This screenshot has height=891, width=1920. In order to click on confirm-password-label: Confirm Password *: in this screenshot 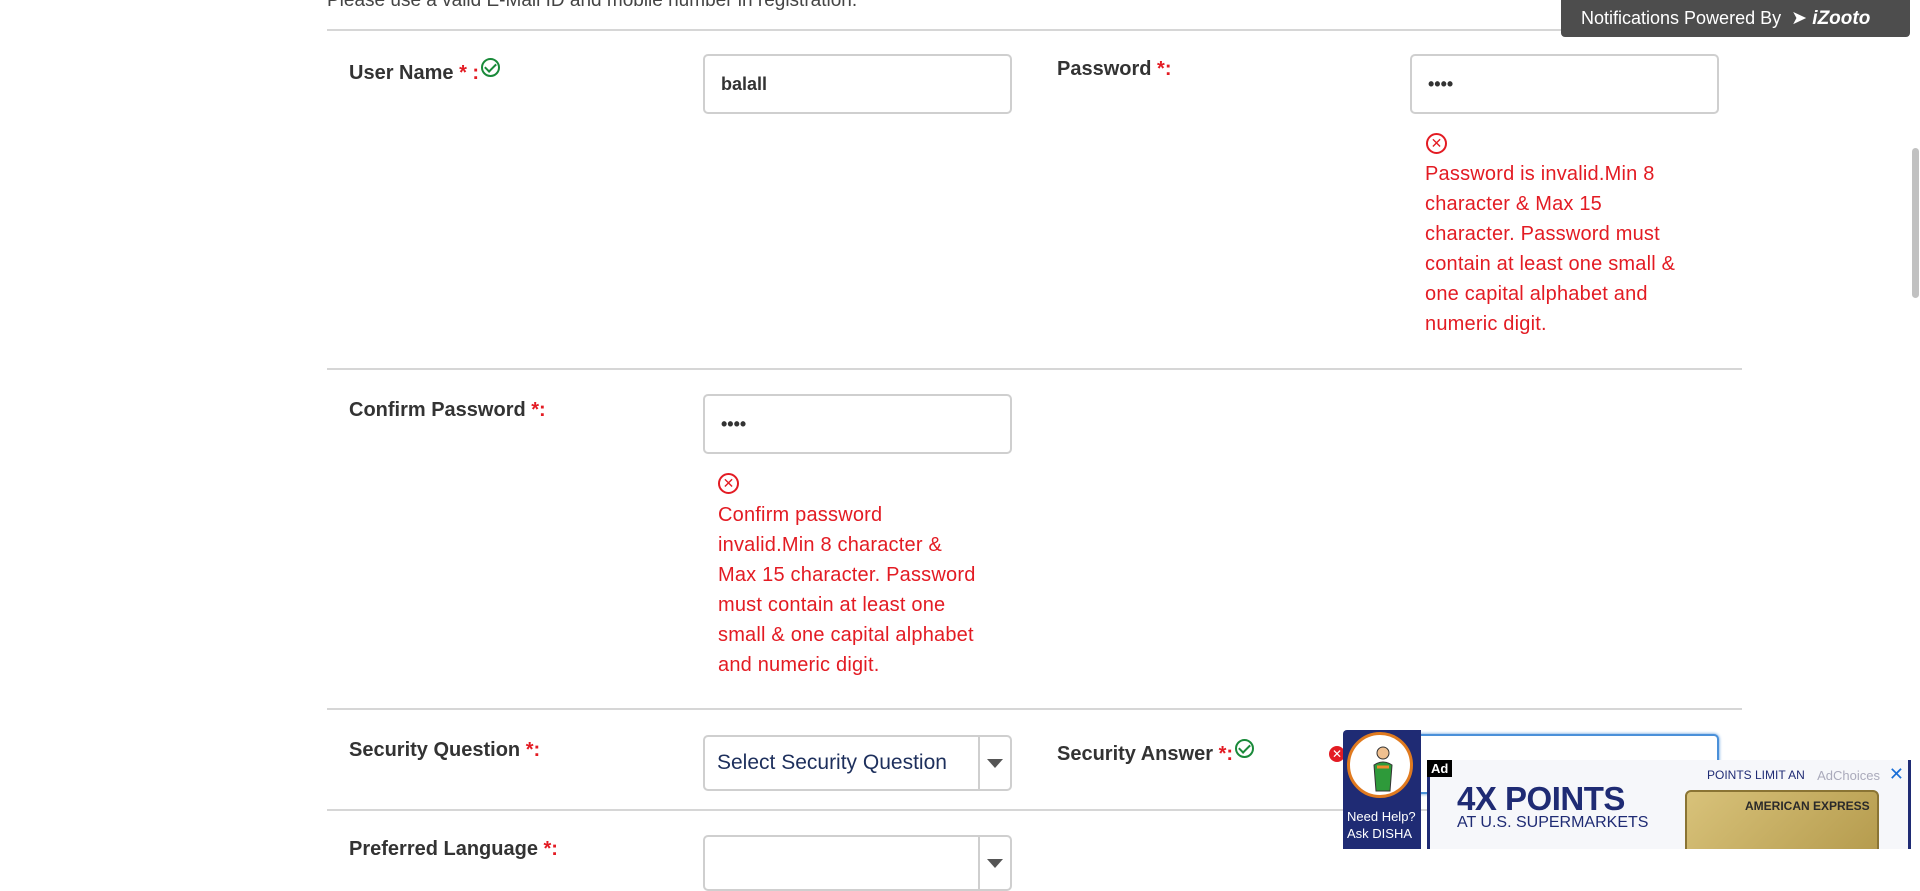, I will do `click(447, 410)`.